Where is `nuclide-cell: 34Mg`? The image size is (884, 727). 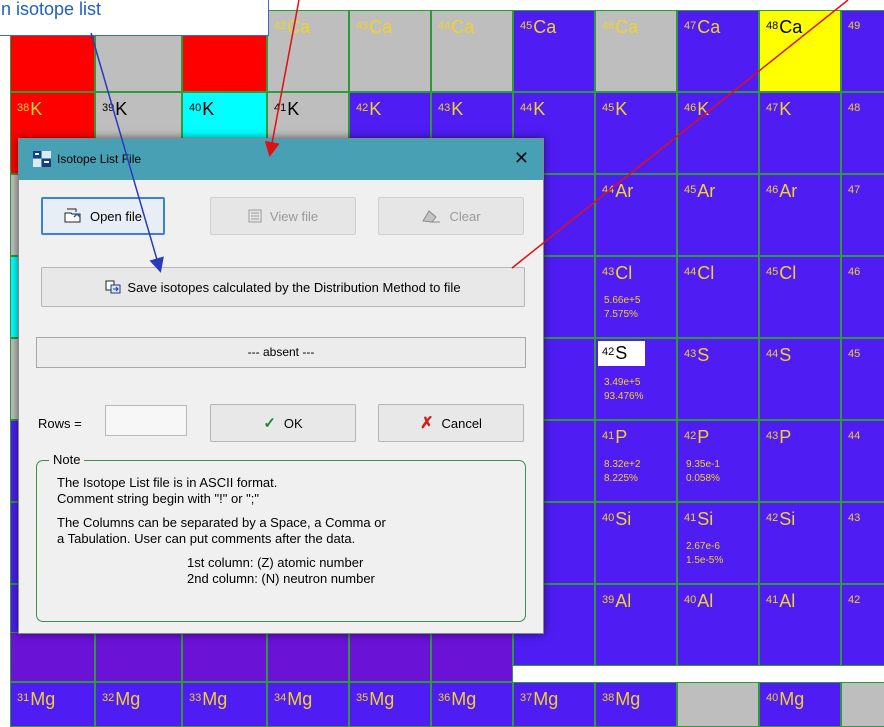 nuclide-cell: 34Mg is located at coordinates (308, 704).